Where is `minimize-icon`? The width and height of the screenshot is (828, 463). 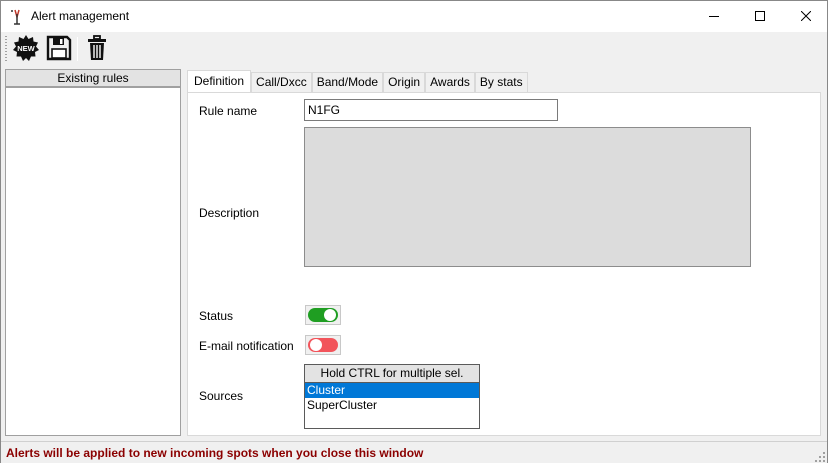
minimize-icon is located at coordinates (714, 17).